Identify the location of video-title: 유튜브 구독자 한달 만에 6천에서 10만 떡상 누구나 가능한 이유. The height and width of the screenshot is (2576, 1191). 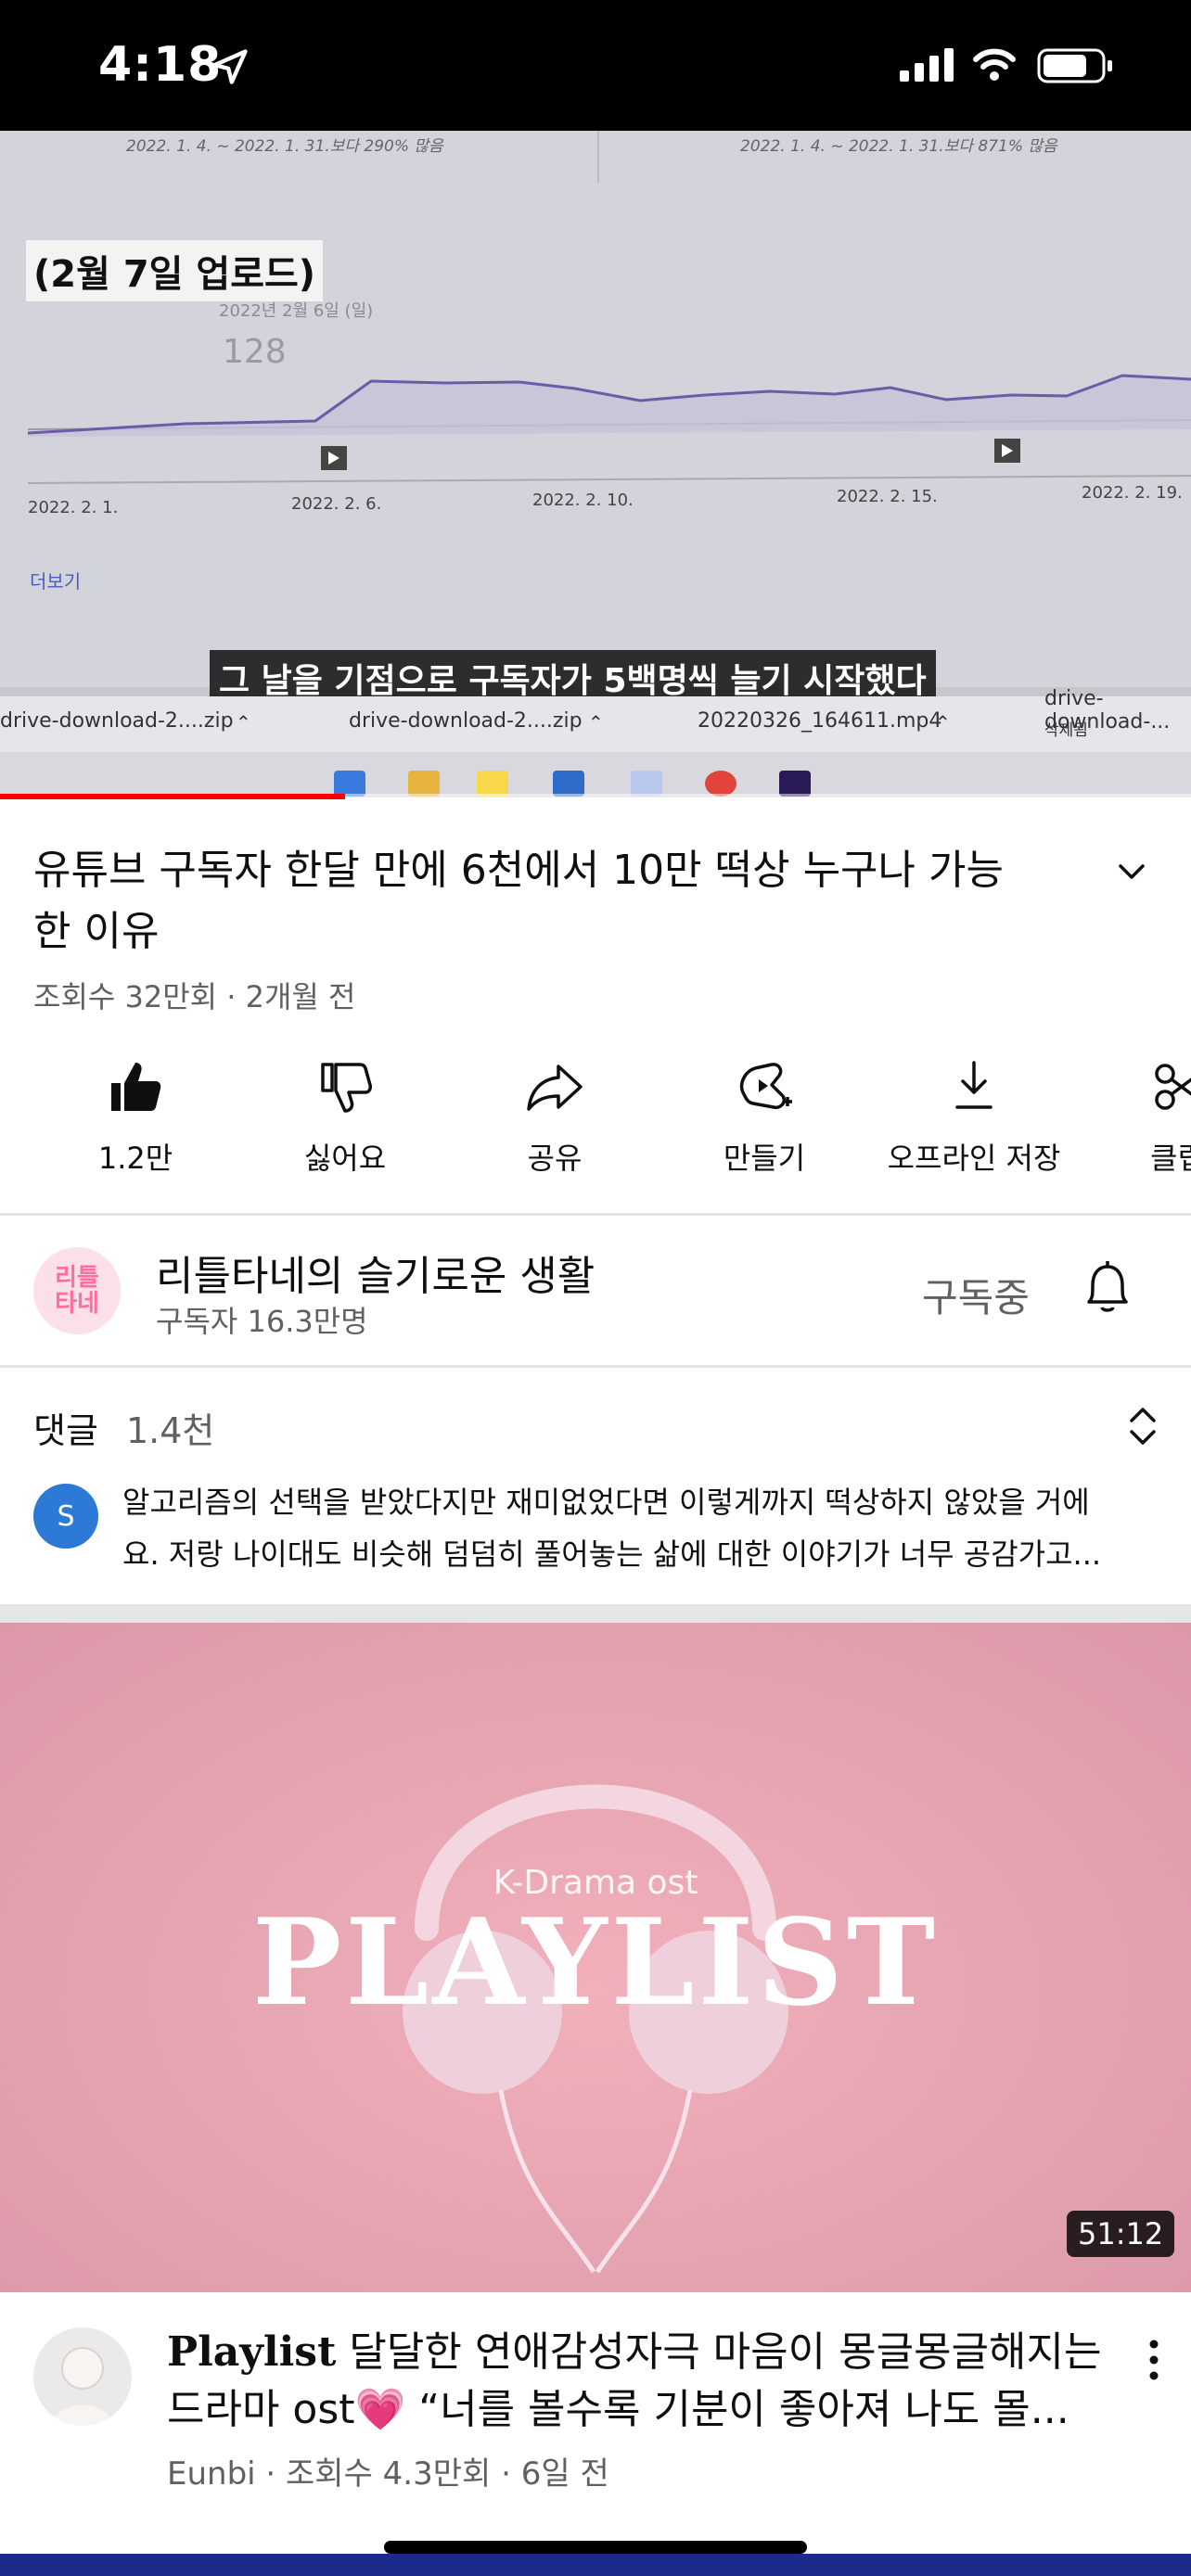
(525, 901).